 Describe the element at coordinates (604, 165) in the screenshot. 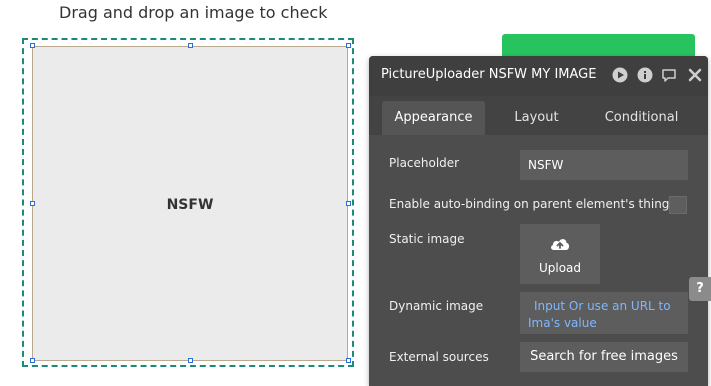

I see `placeholder-input: NSFW` at that location.